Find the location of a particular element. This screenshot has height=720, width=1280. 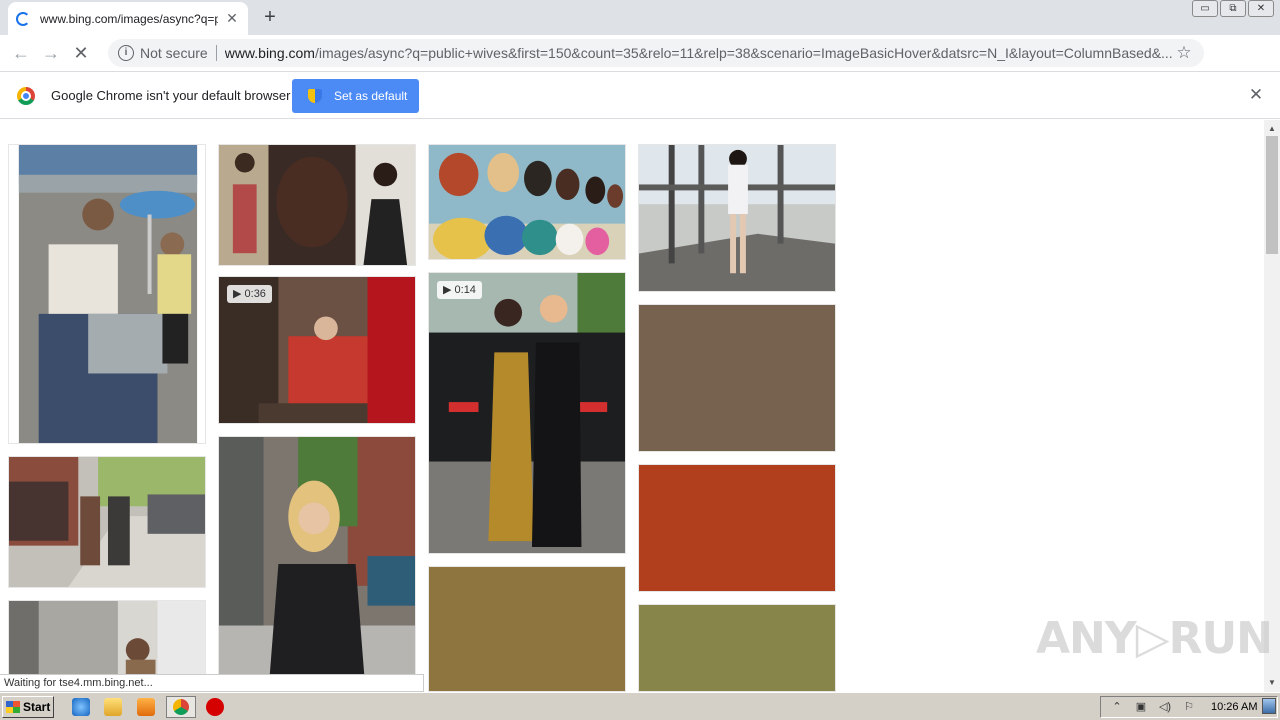

infobar-message: Google Chrome isn't your default browser is located at coordinates (171, 95).